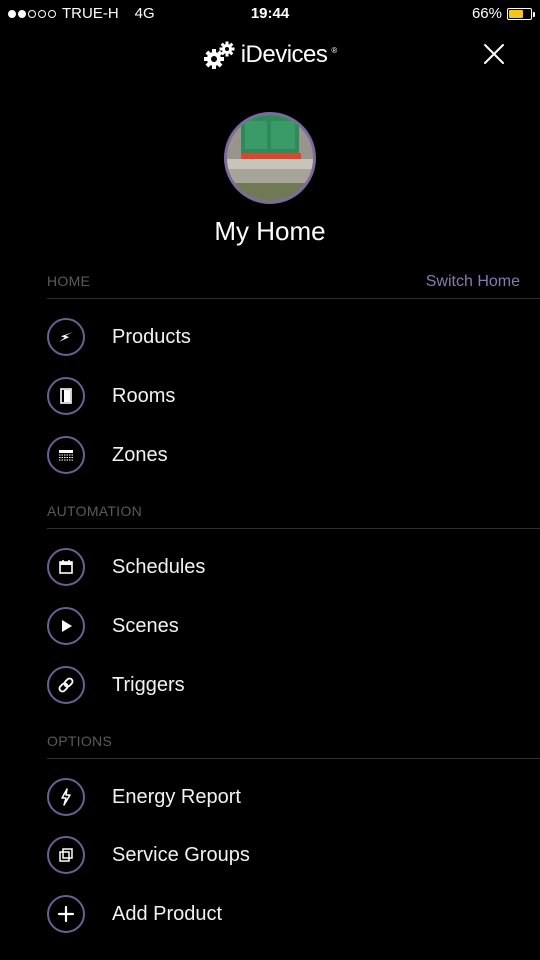 The image size is (540, 960). Describe the element at coordinates (270, 231) in the screenshot. I see `home-name: My Home` at that location.